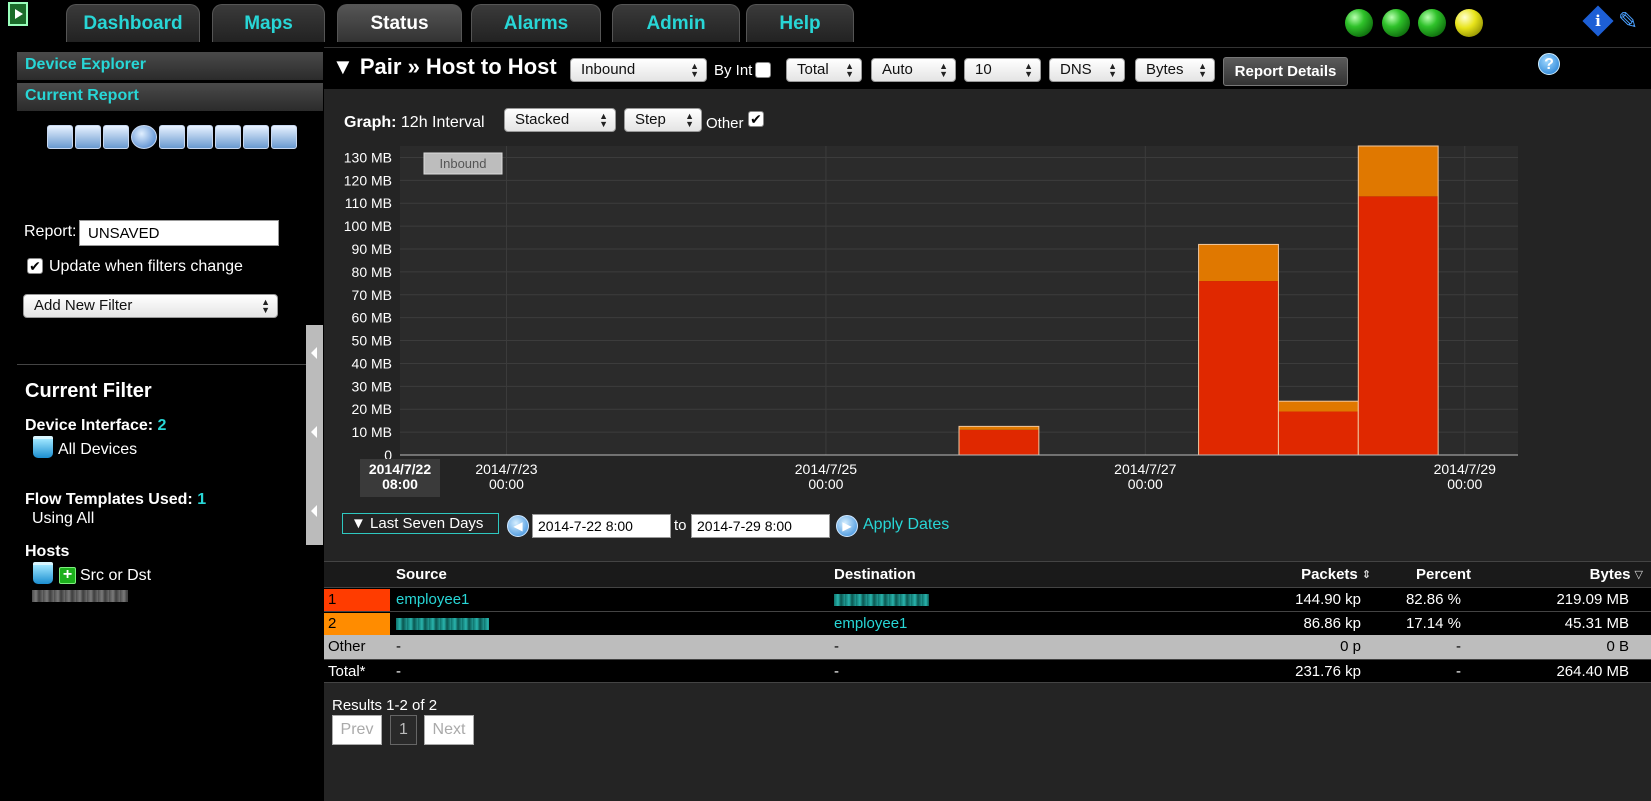 The image size is (1651, 801). I want to click on by-int-checkbox, so click(763, 70).